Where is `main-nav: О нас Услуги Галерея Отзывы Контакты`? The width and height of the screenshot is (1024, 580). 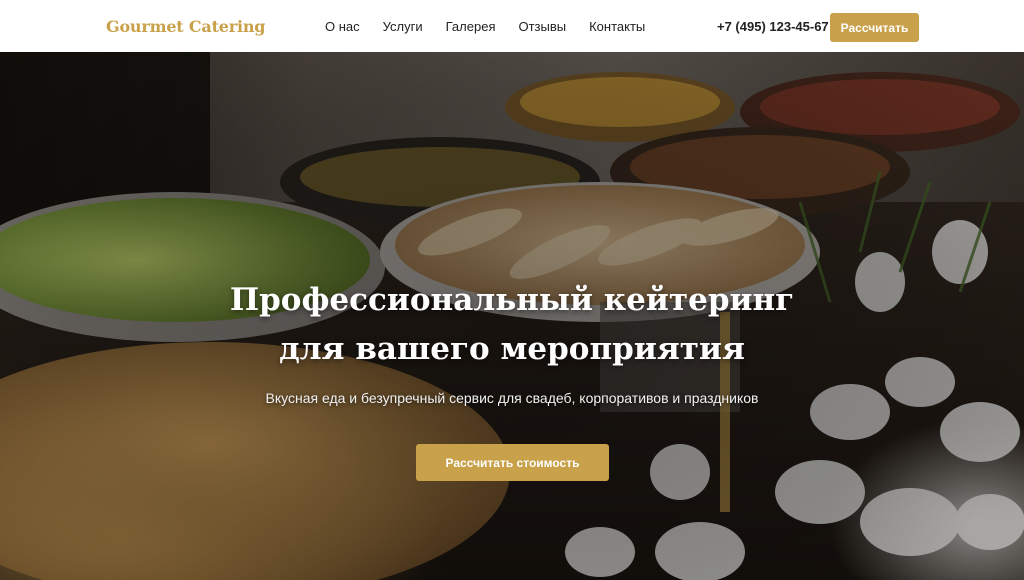
main-nav: О нас Услуги Галерея Отзывы Контакты is located at coordinates (496, 26).